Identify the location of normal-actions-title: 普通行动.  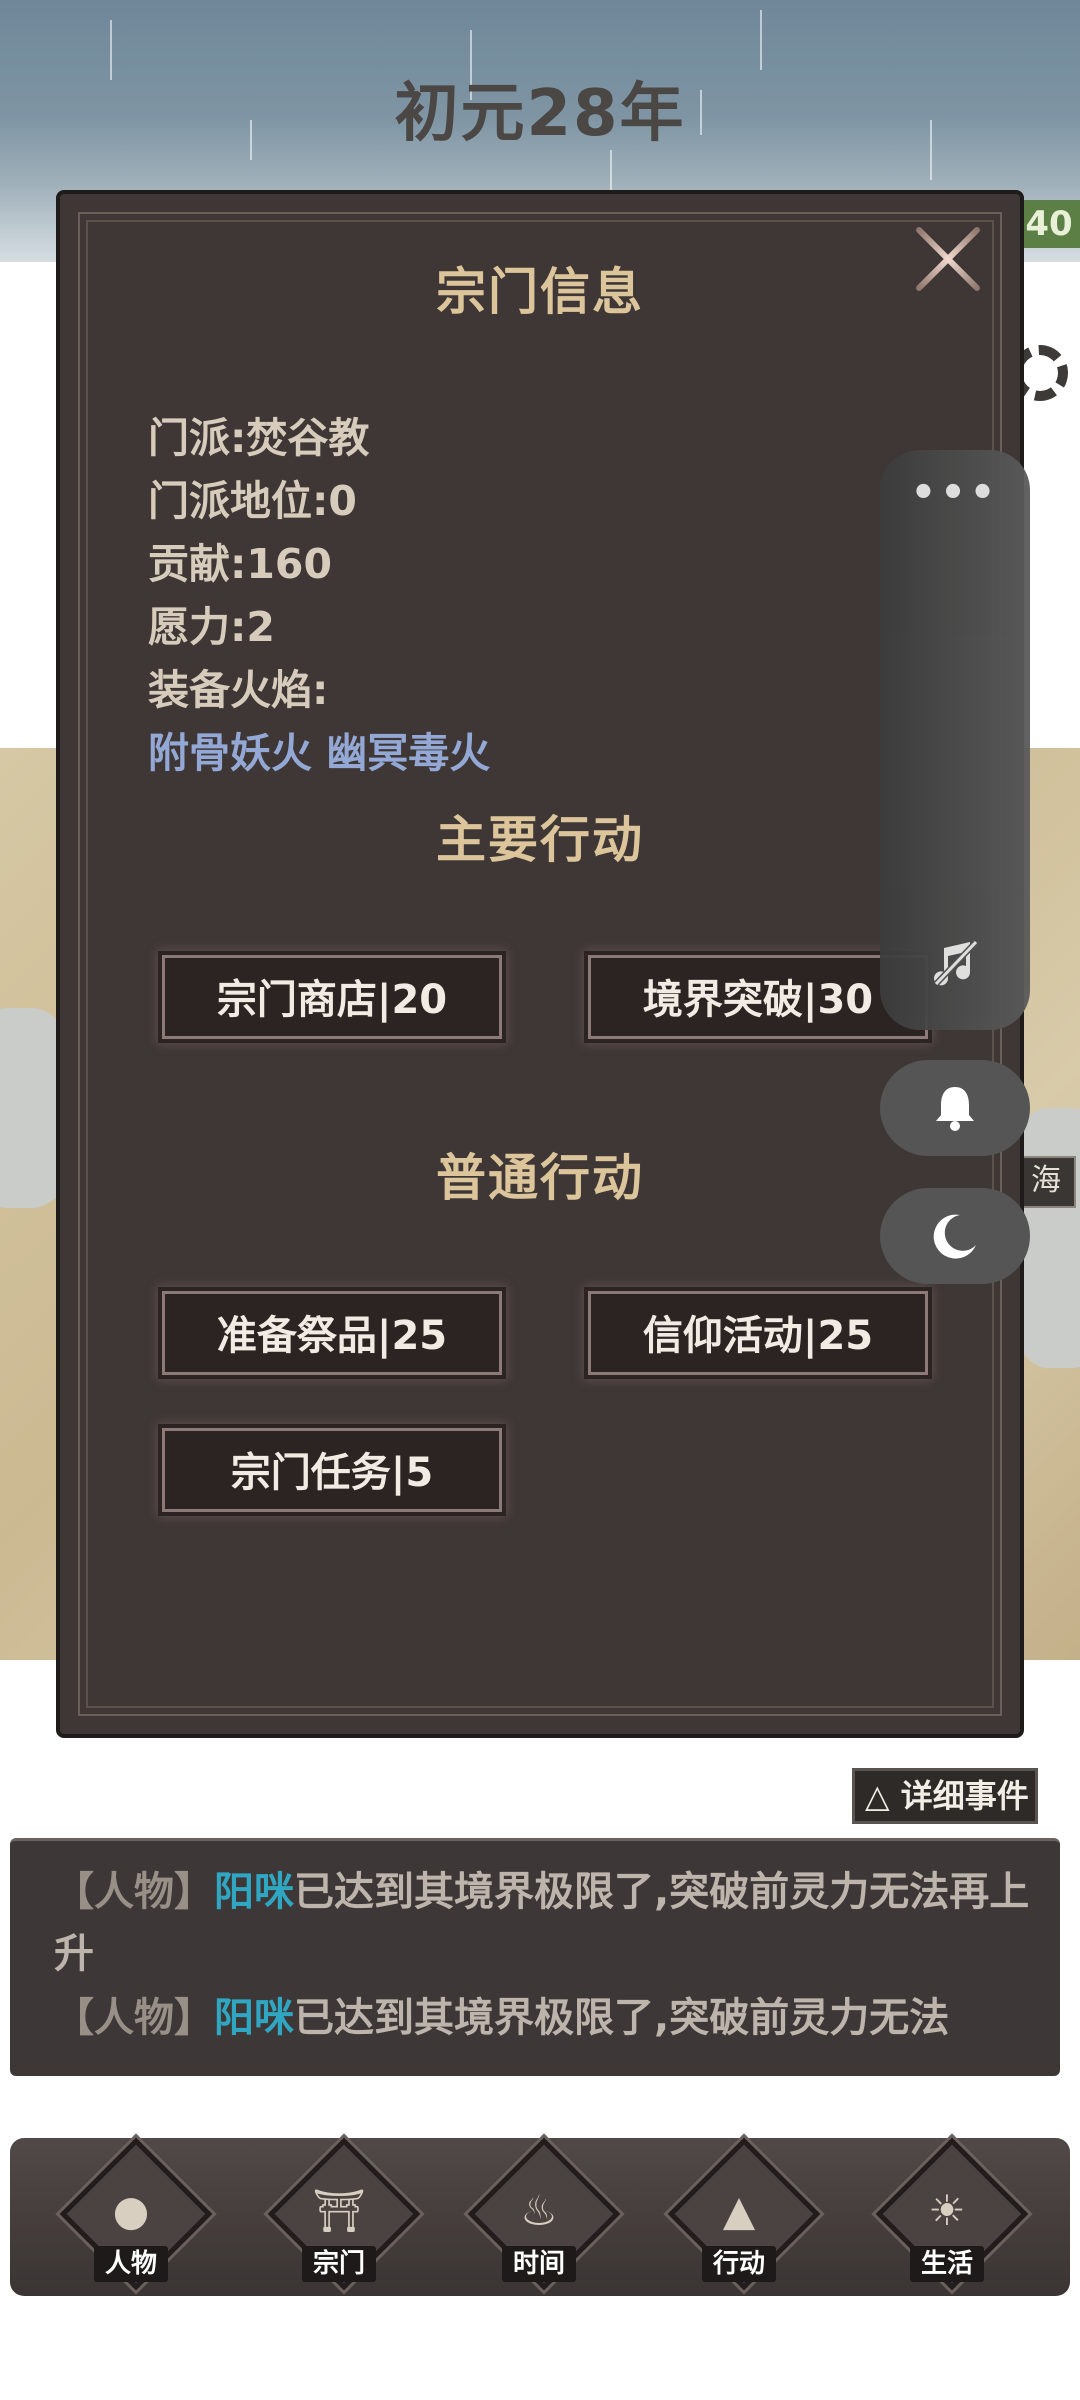
(540, 1178).